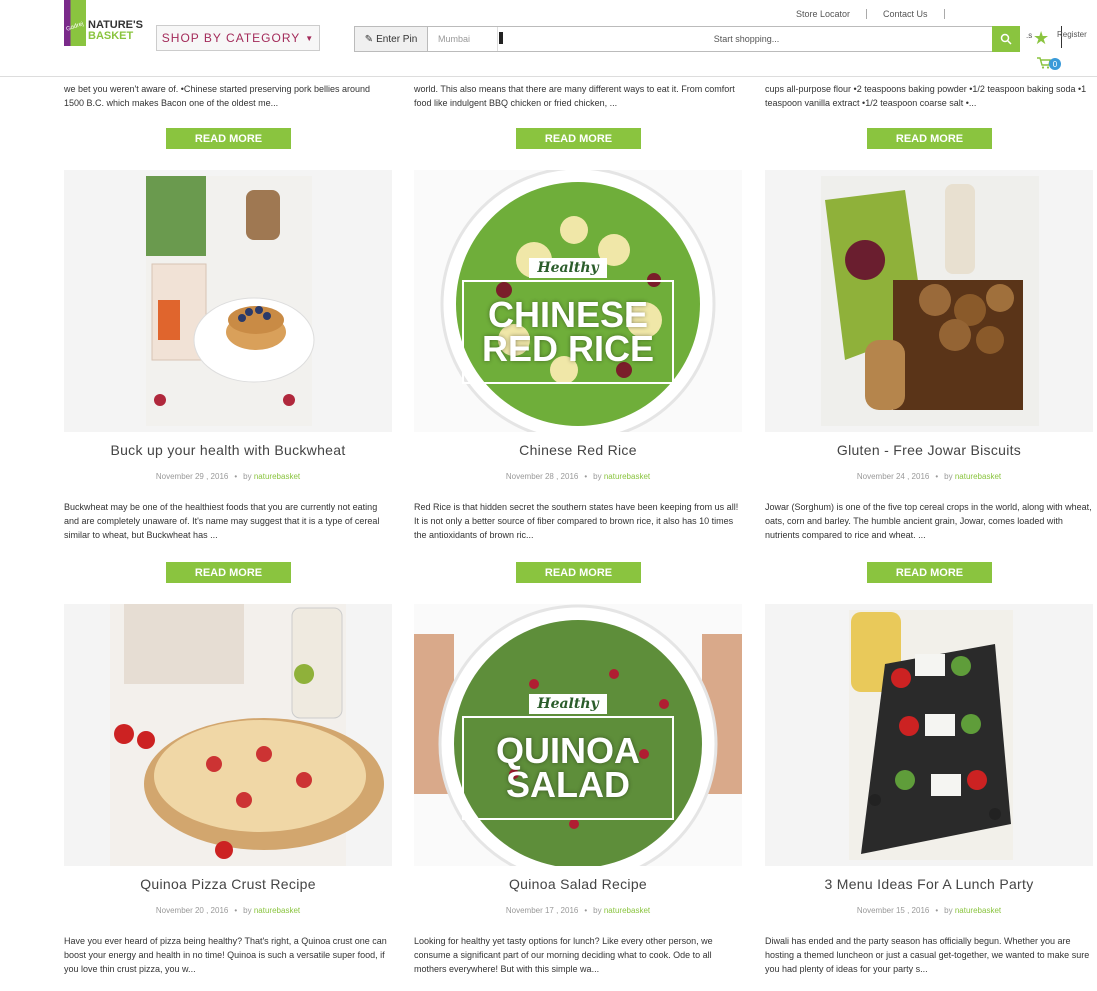 The height and width of the screenshot is (991, 1097). I want to click on login-fragment: .s, so click(1029, 35).